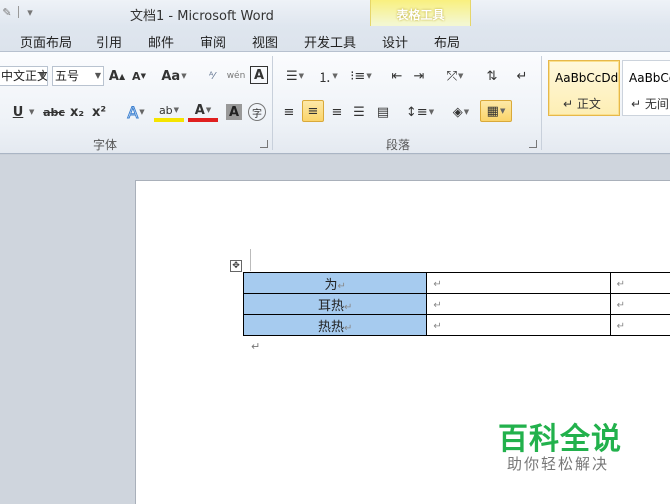  What do you see at coordinates (361, 76) in the screenshot?
I see `multilevel-list-button: ⁝≡ ▼` at bounding box center [361, 76].